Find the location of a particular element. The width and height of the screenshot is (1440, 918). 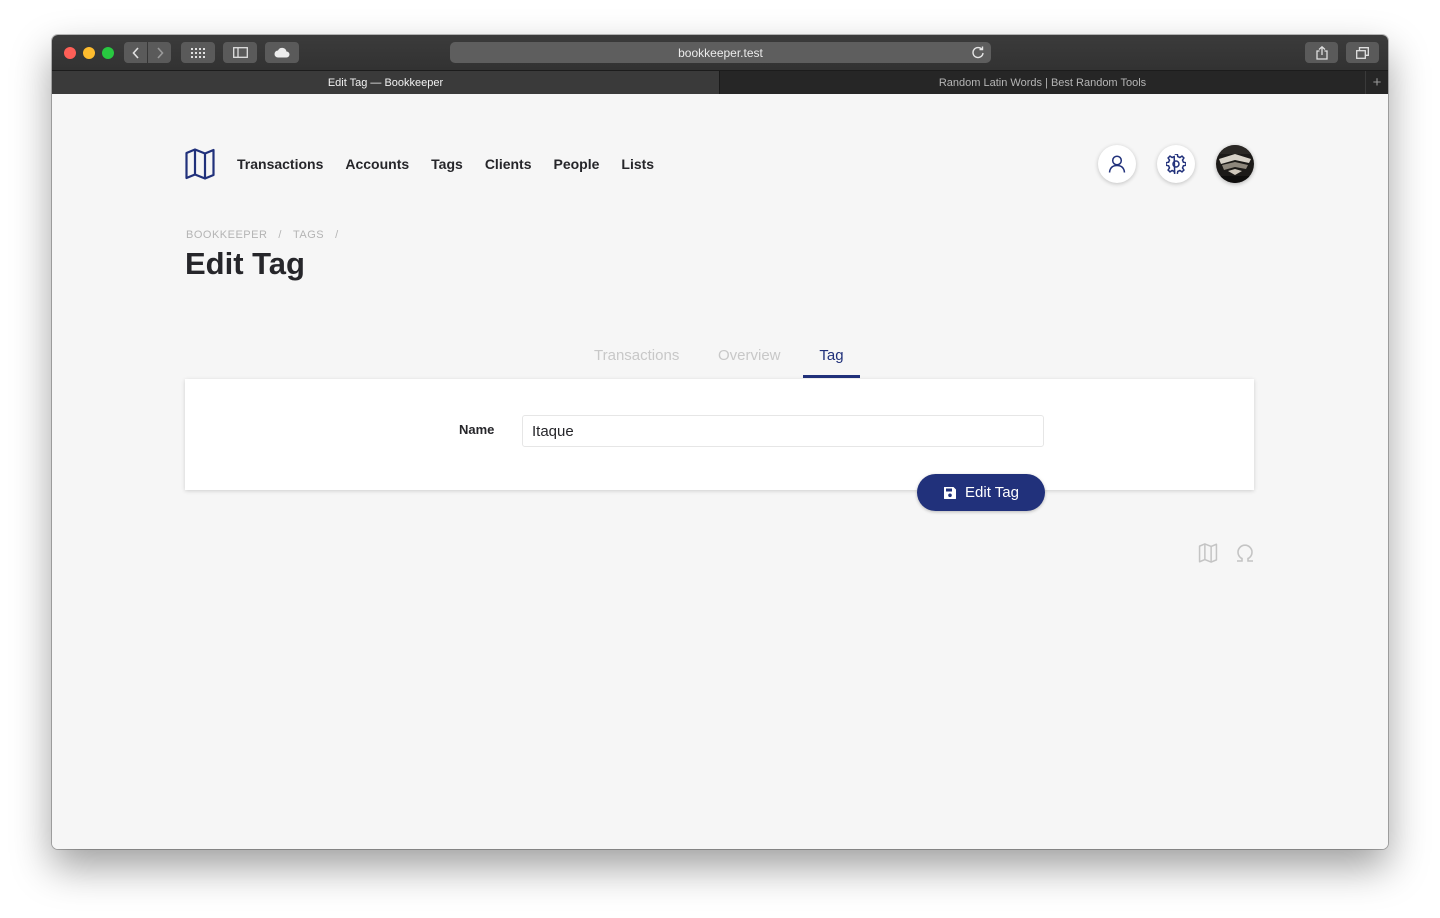

top-sites-button is located at coordinates (198, 52).